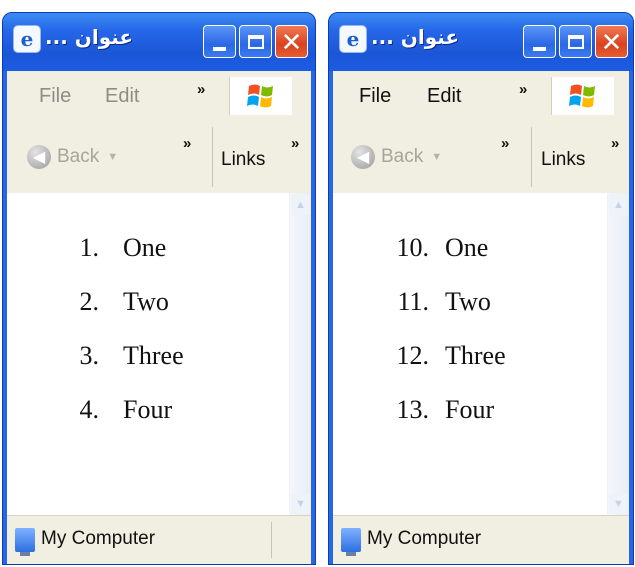 The width and height of the screenshot is (635, 567). What do you see at coordinates (271, 540) in the screenshot?
I see `status-separator` at bounding box center [271, 540].